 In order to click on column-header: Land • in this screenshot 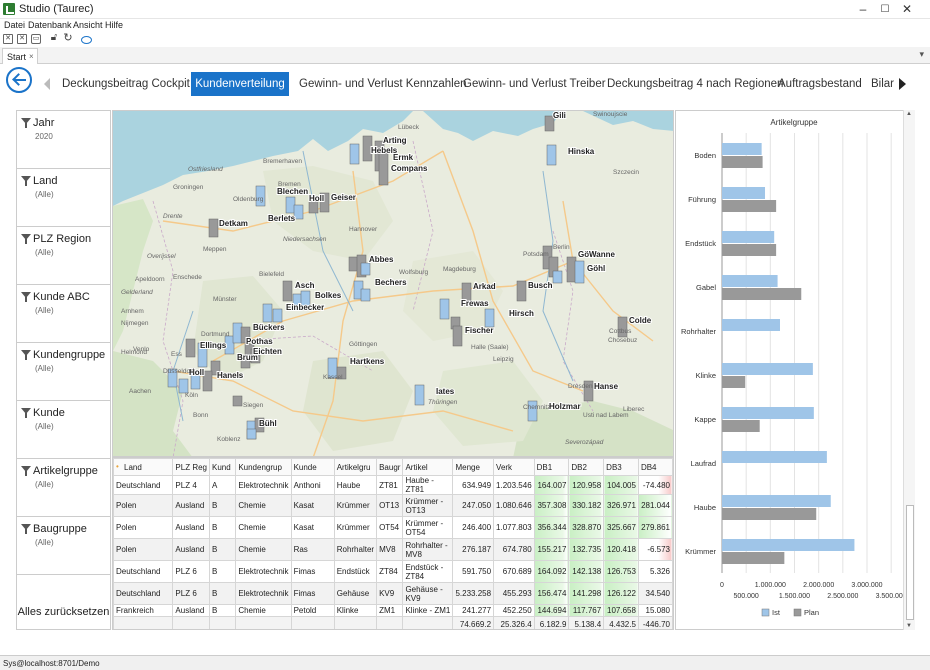, I will do `click(143, 467)`.